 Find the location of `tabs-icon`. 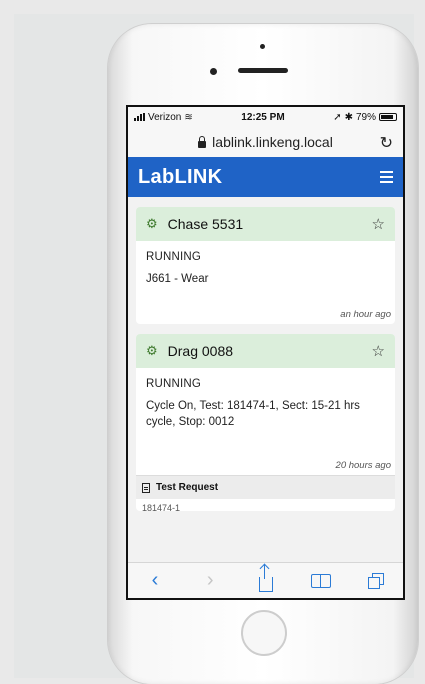

tabs-icon is located at coordinates (376, 580).